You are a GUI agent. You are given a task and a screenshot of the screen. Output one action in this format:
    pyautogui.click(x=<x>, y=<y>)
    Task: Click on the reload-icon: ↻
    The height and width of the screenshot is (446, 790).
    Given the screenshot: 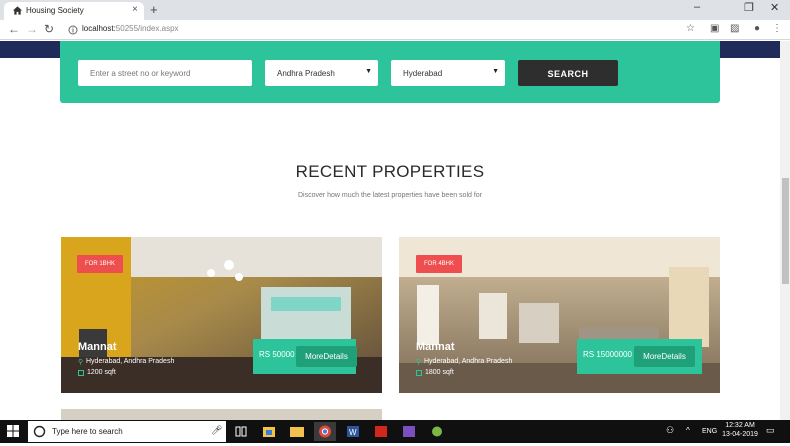 What is the action you would take?
    pyautogui.click(x=49, y=29)
    